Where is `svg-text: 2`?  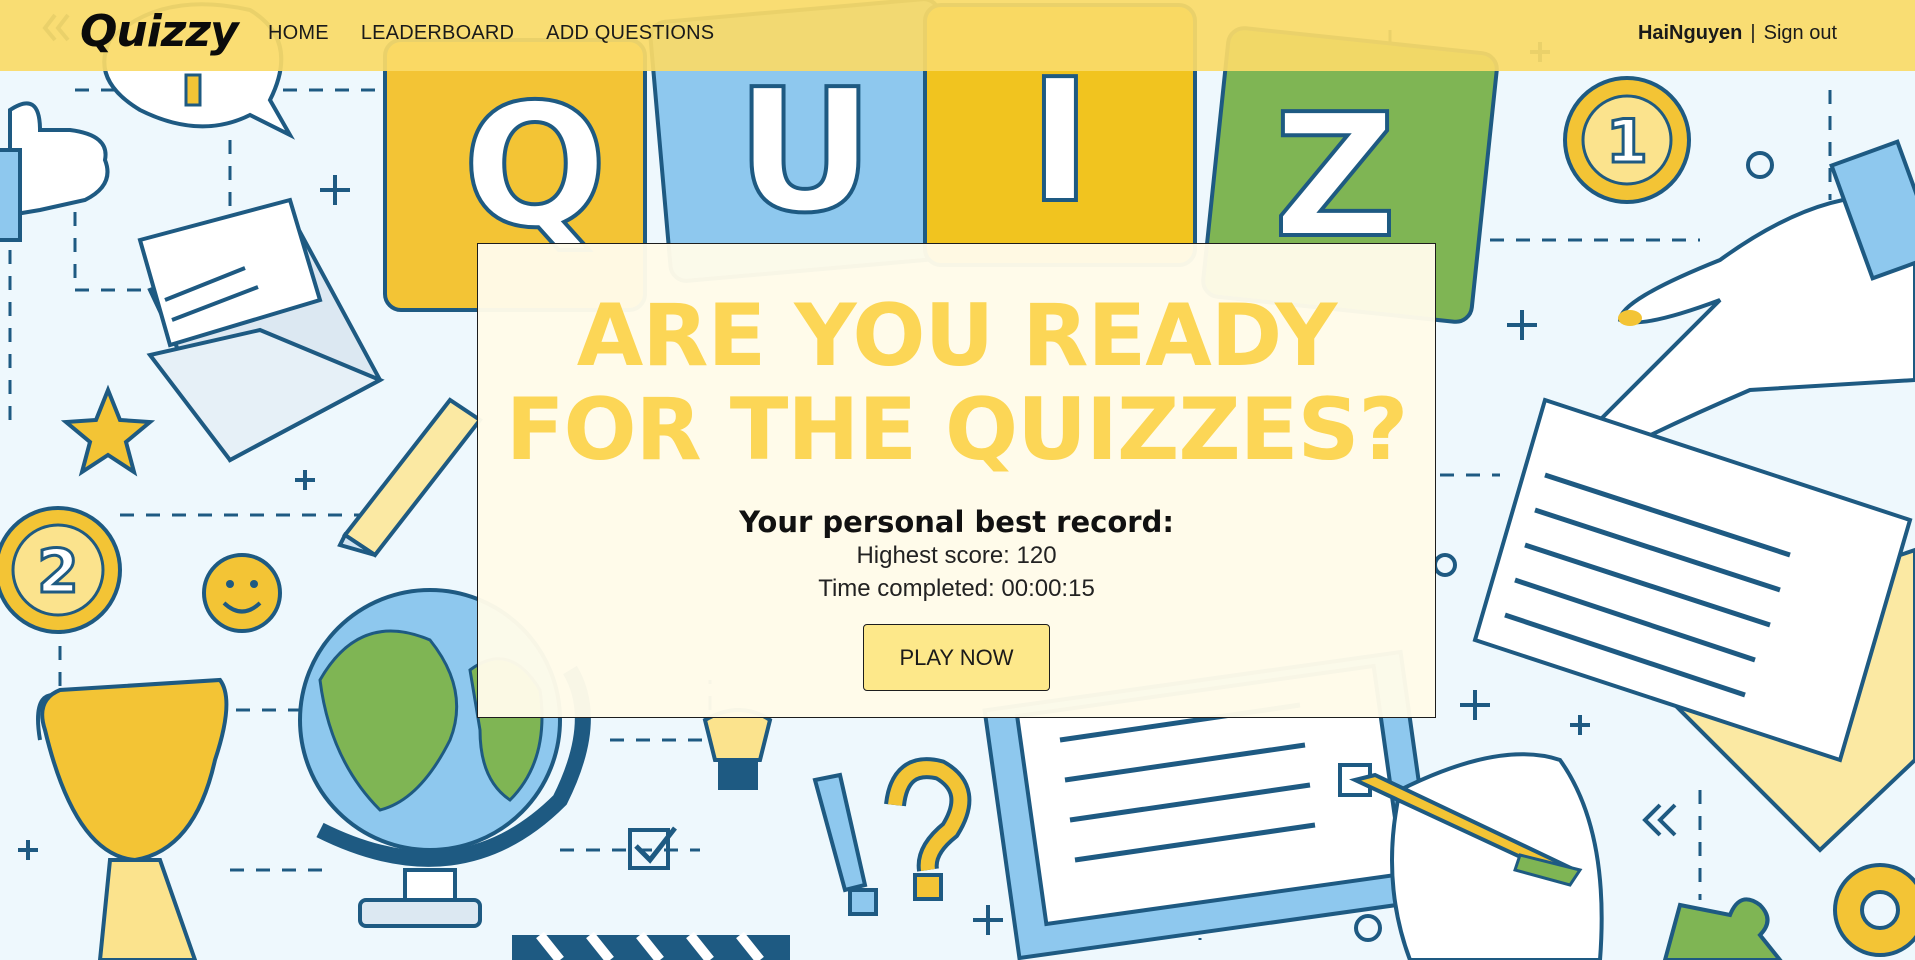 svg-text: 2 is located at coordinates (58, 572).